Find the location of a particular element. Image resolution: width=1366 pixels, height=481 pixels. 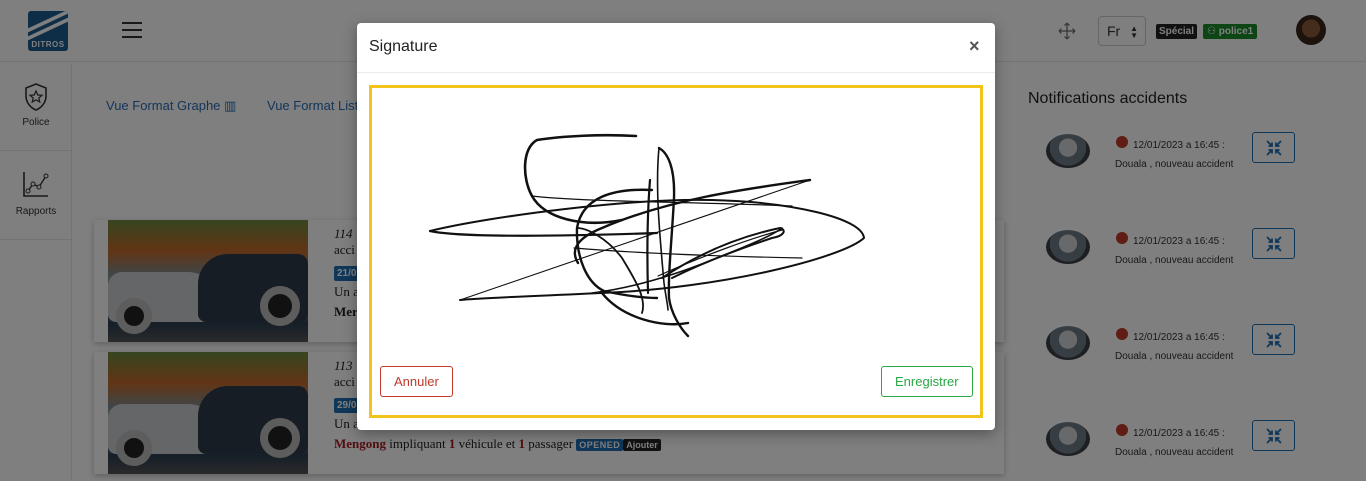

modal-title: Signature is located at coordinates (403, 46).